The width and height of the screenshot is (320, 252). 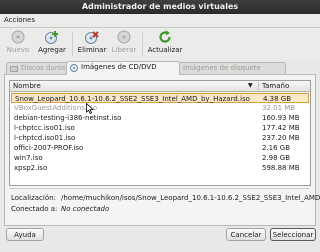 I want to click on row-size: 2.16 GB, so click(x=276, y=148).